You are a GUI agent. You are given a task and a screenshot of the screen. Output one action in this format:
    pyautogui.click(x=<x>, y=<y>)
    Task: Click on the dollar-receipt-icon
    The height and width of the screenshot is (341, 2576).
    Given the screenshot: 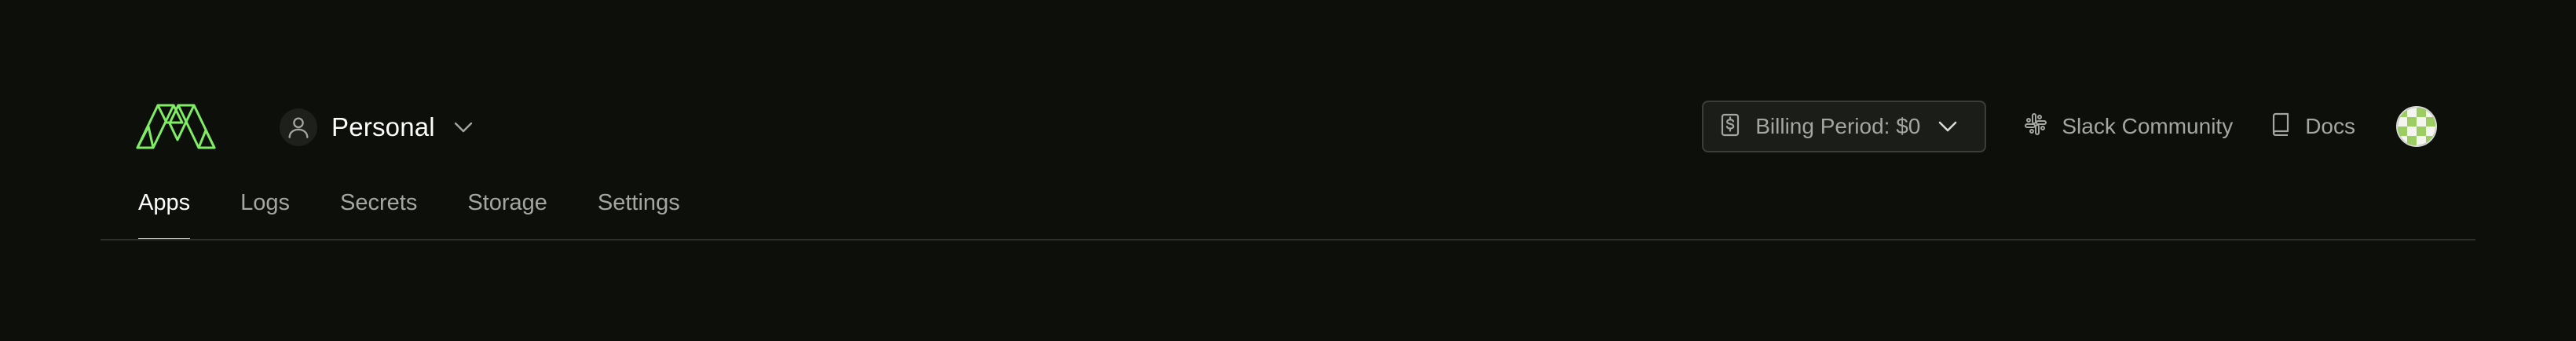 What is the action you would take?
    pyautogui.click(x=1731, y=127)
    